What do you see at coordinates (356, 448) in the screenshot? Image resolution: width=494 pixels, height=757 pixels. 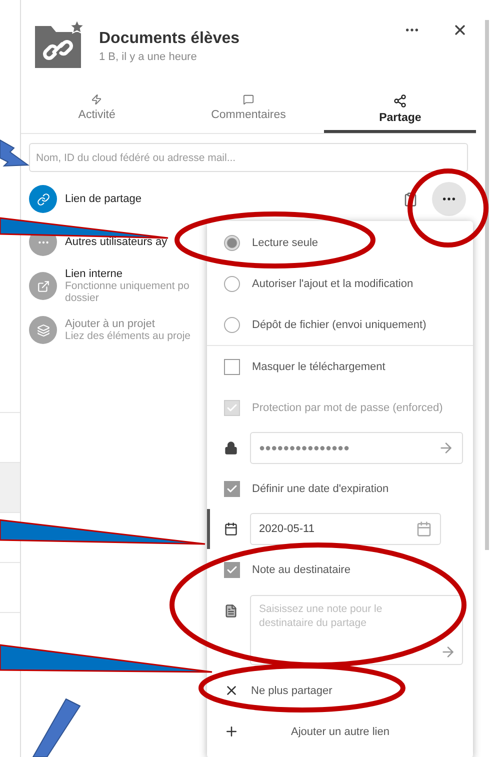 I see `password-field: ●●●●●●●●●●●●●●●` at bounding box center [356, 448].